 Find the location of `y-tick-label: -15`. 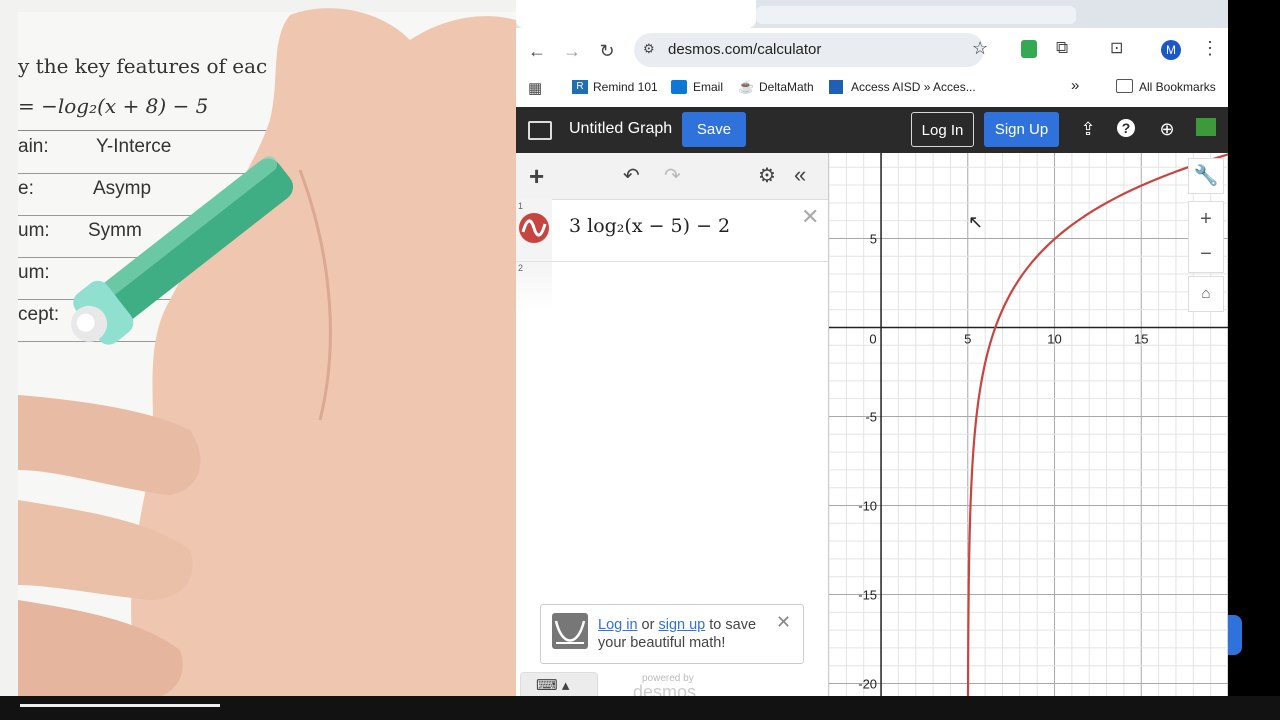

y-tick-label: -15 is located at coordinates (867, 595).